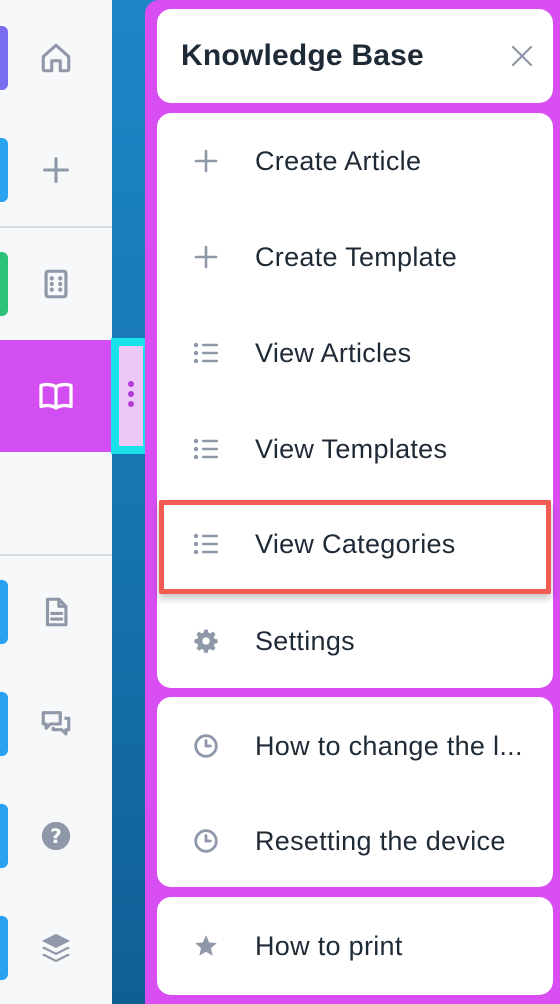 Image resolution: width=560 pixels, height=1004 pixels. Describe the element at coordinates (206, 641) in the screenshot. I see `gear-icon` at that location.